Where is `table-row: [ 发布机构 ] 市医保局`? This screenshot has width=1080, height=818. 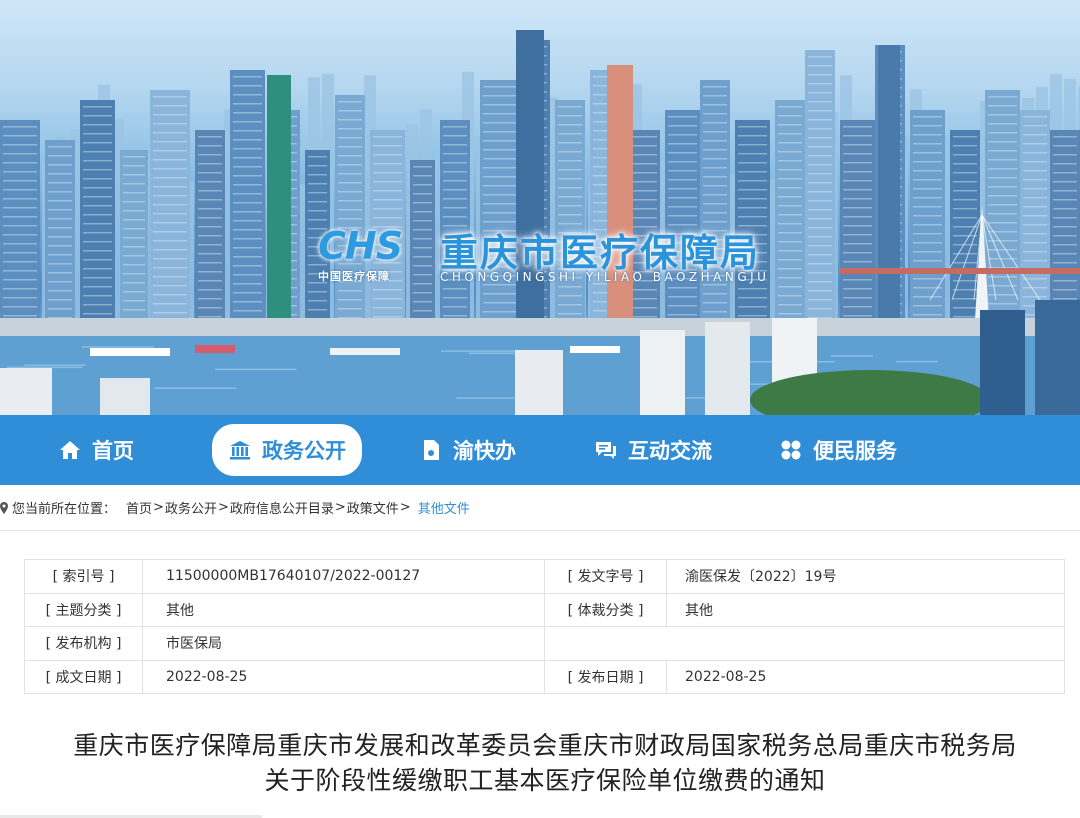 table-row: [ 发布机构 ] 市医保局 is located at coordinates (544, 643).